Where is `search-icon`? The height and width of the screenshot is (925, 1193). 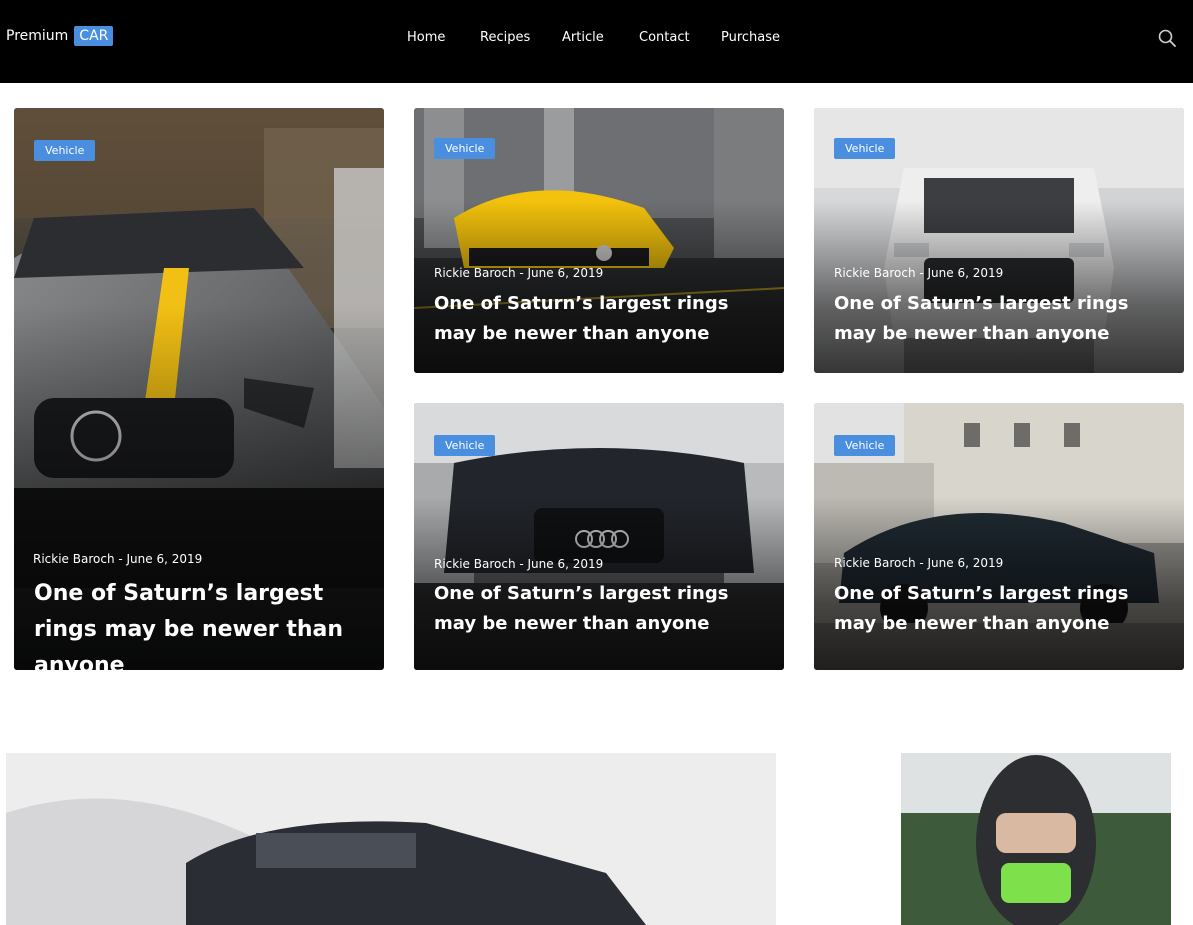 search-icon is located at coordinates (1167, 38).